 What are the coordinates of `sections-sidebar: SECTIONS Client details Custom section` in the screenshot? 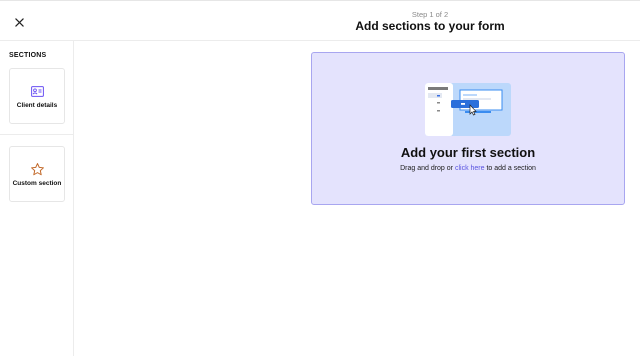 It's located at (37, 198).